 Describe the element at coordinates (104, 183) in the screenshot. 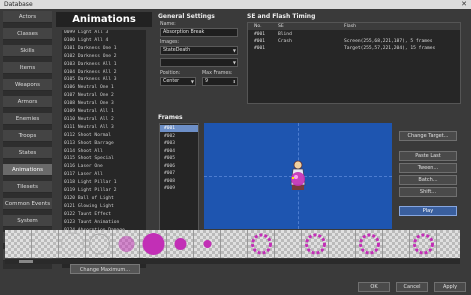

I see `animation-list-item: 0118 Light Pillar 1` at that location.